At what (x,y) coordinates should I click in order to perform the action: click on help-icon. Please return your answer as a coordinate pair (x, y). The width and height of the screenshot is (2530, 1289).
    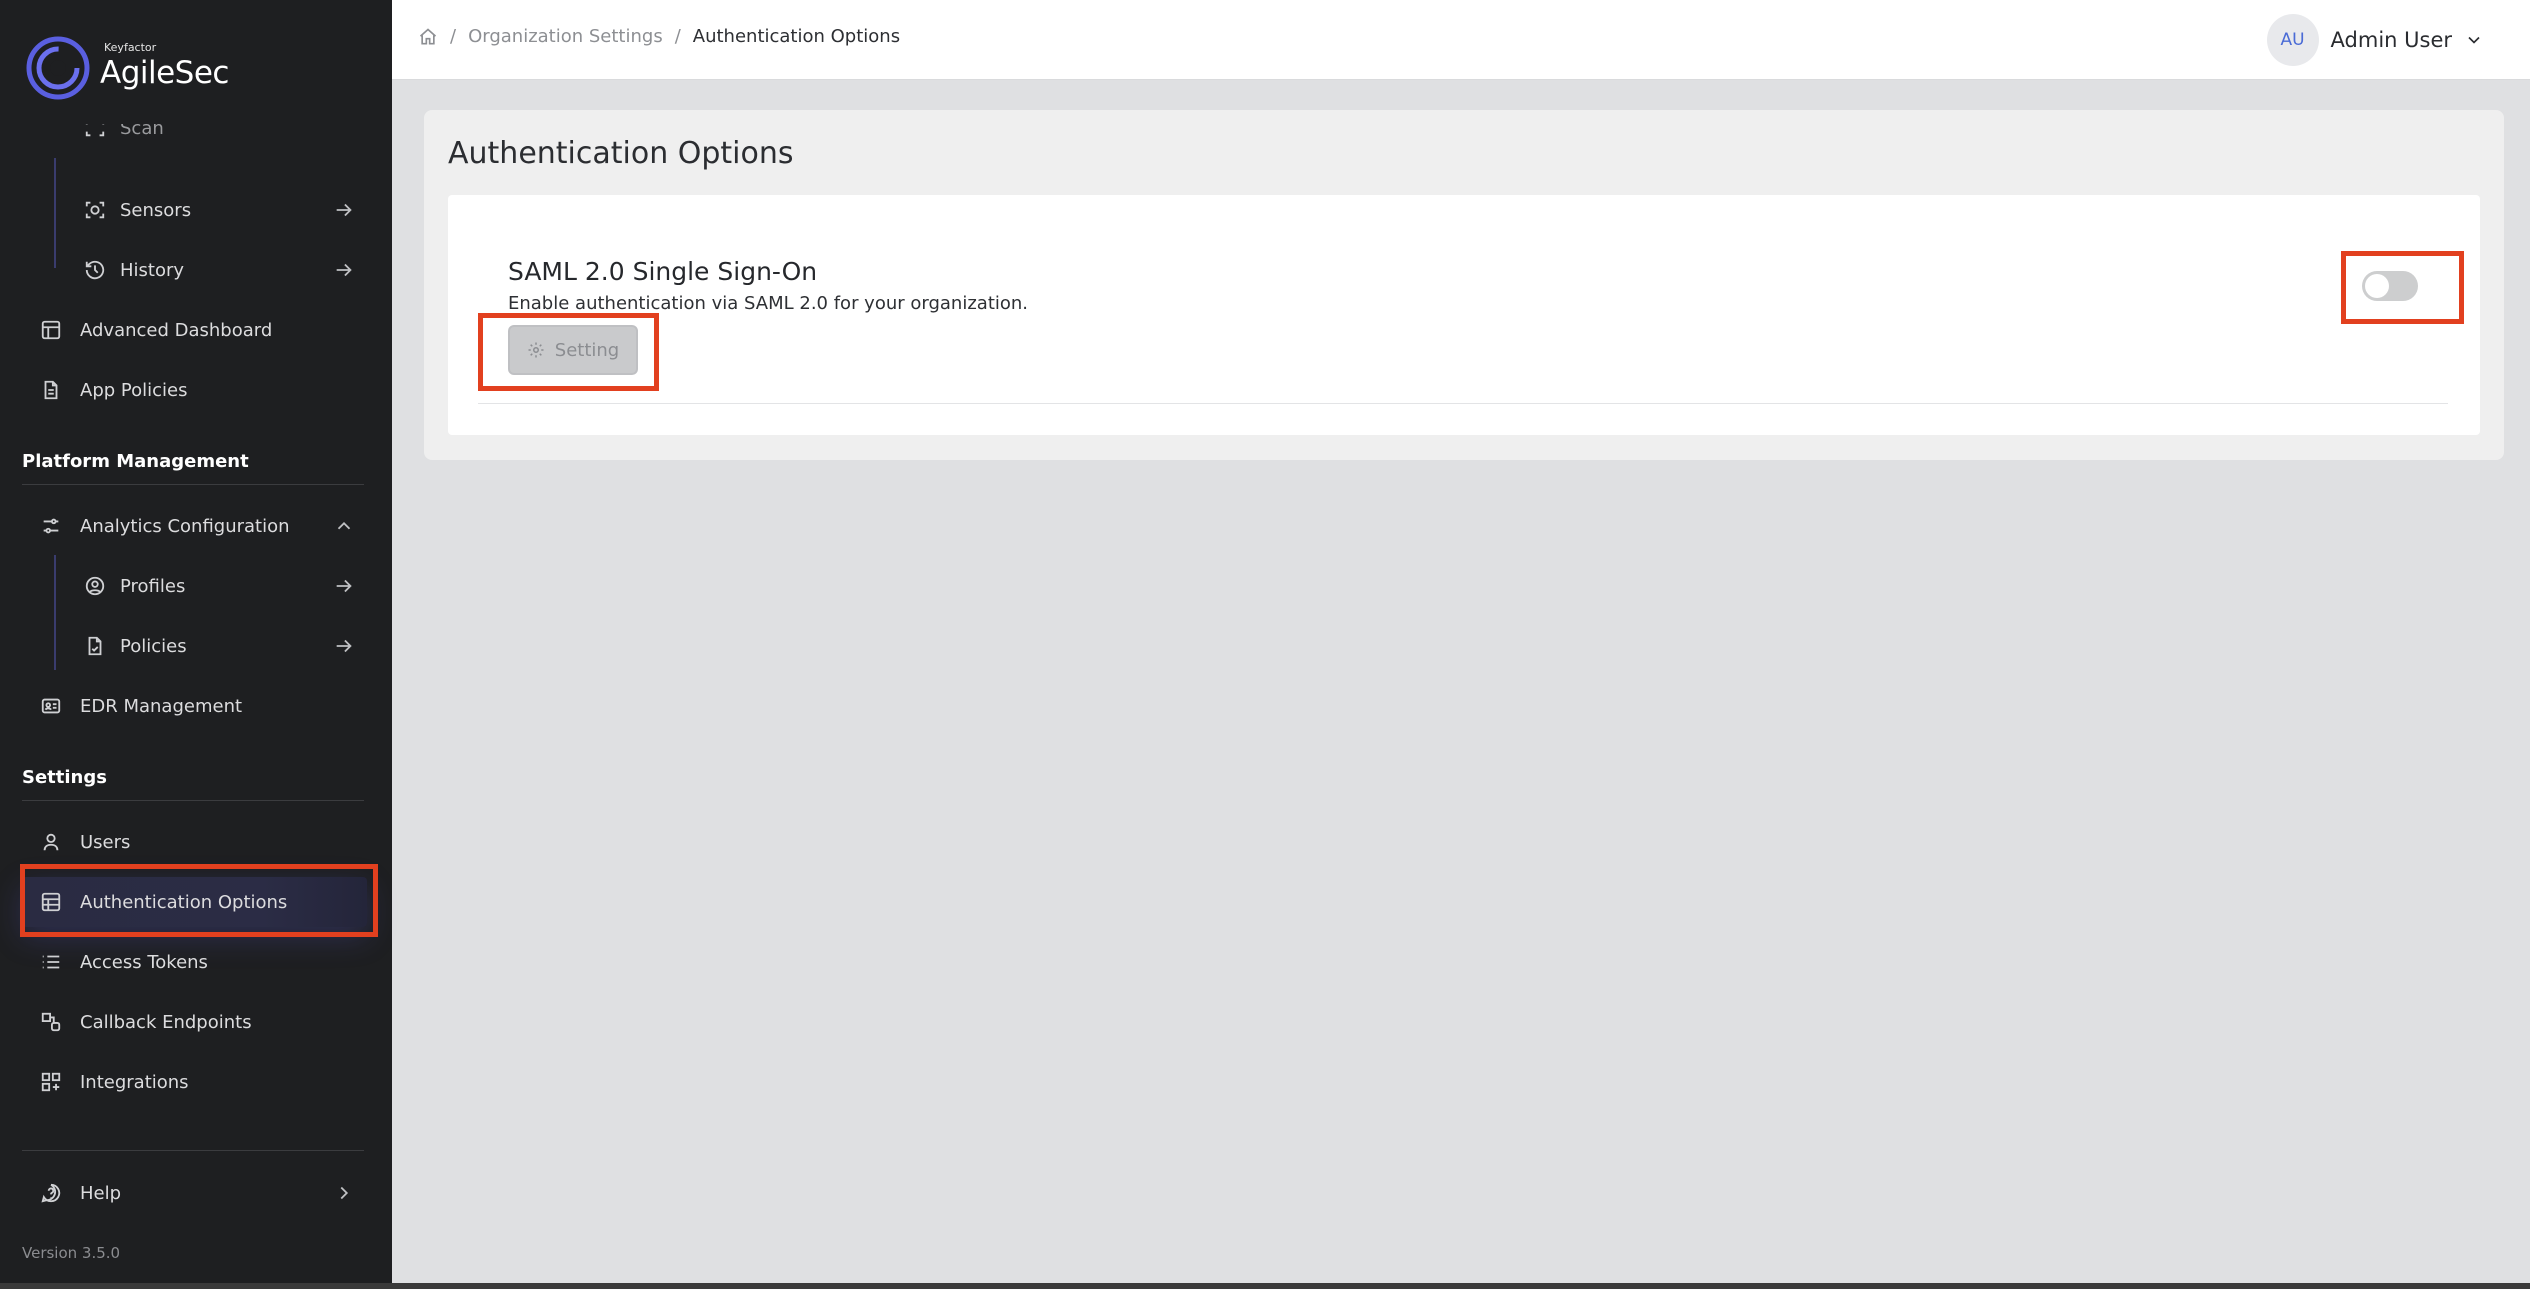
    Looking at the image, I should click on (51, 1193).